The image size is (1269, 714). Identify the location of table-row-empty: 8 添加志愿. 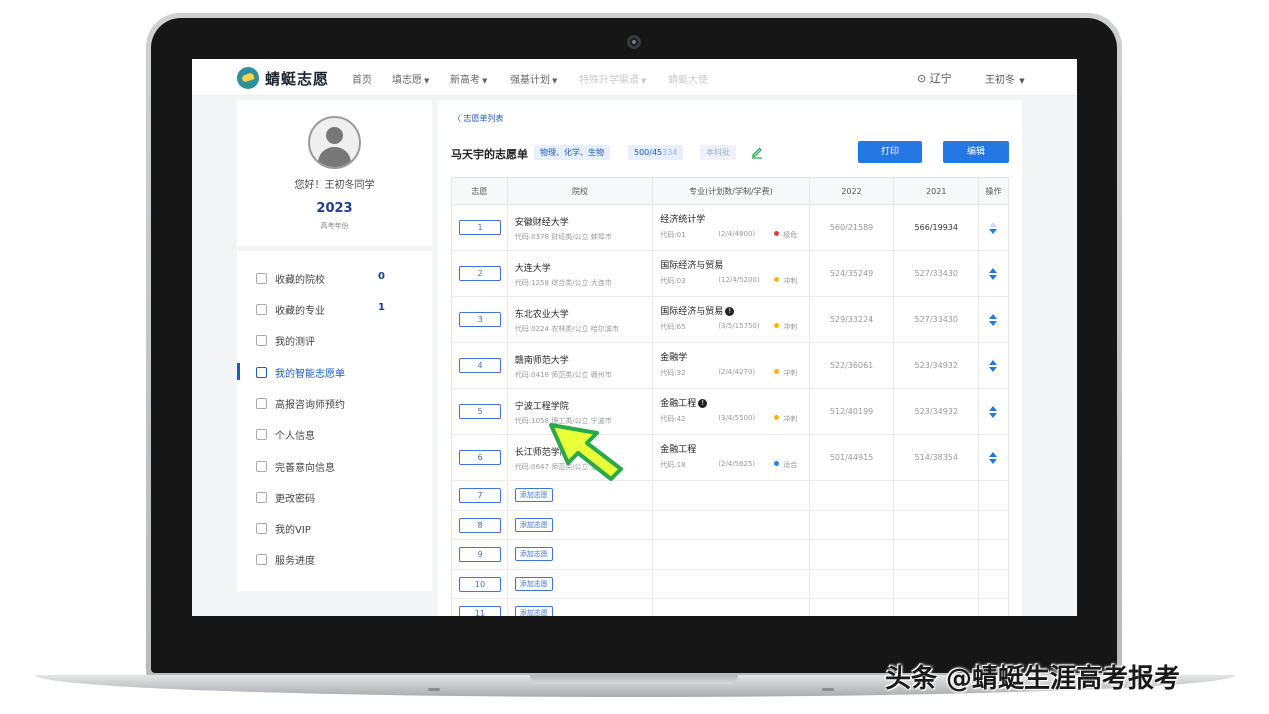
(730, 525).